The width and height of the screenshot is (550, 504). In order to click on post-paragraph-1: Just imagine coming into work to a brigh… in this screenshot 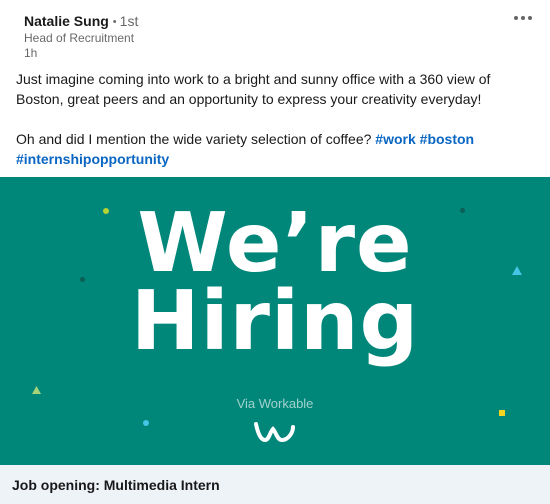, I will do `click(253, 89)`.